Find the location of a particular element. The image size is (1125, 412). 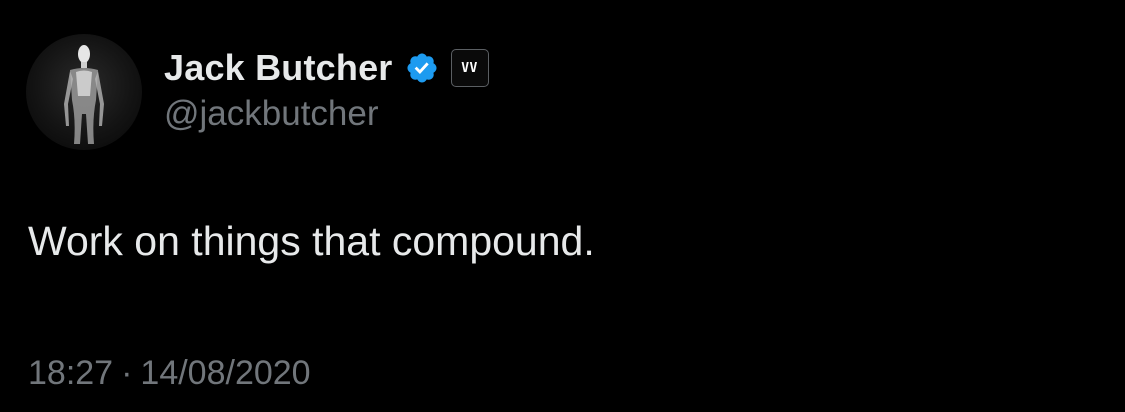

avatar is located at coordinates (84, 92).